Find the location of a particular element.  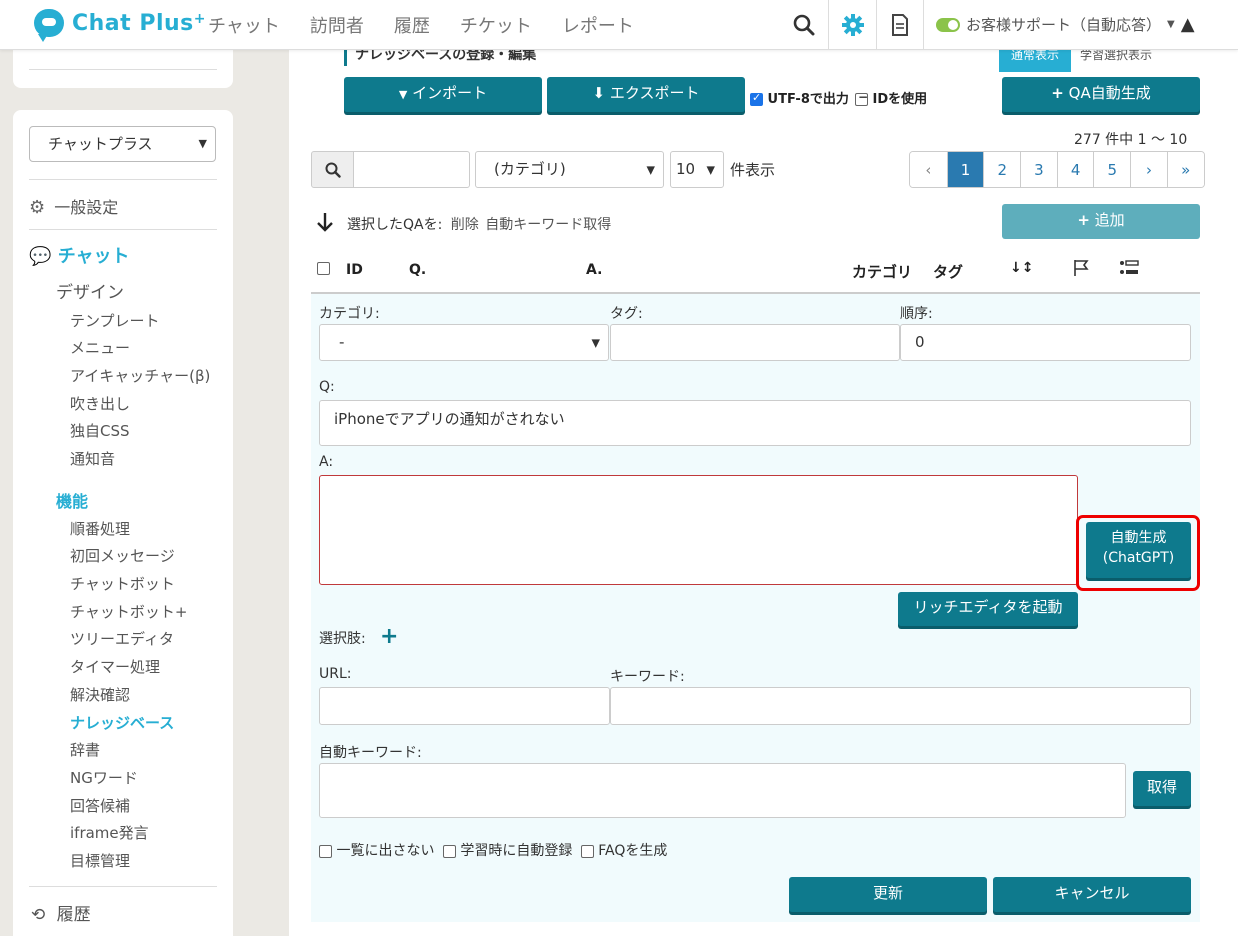

account-label: お客様サポート（自動応答） is located at coordinates (1064, 25).